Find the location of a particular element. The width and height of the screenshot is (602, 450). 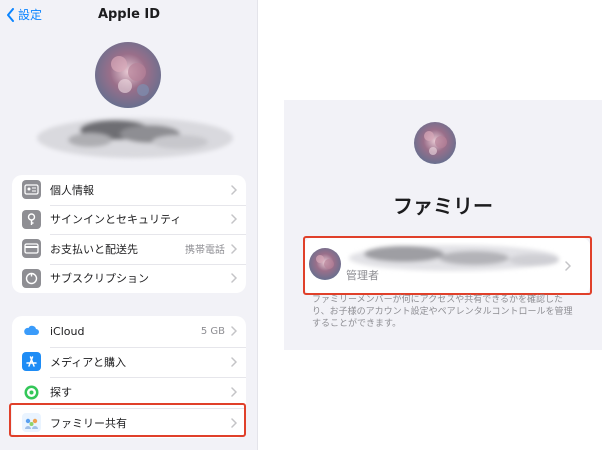

row-media-purchases: メディアと購入 is located at coordinates (129, 362).